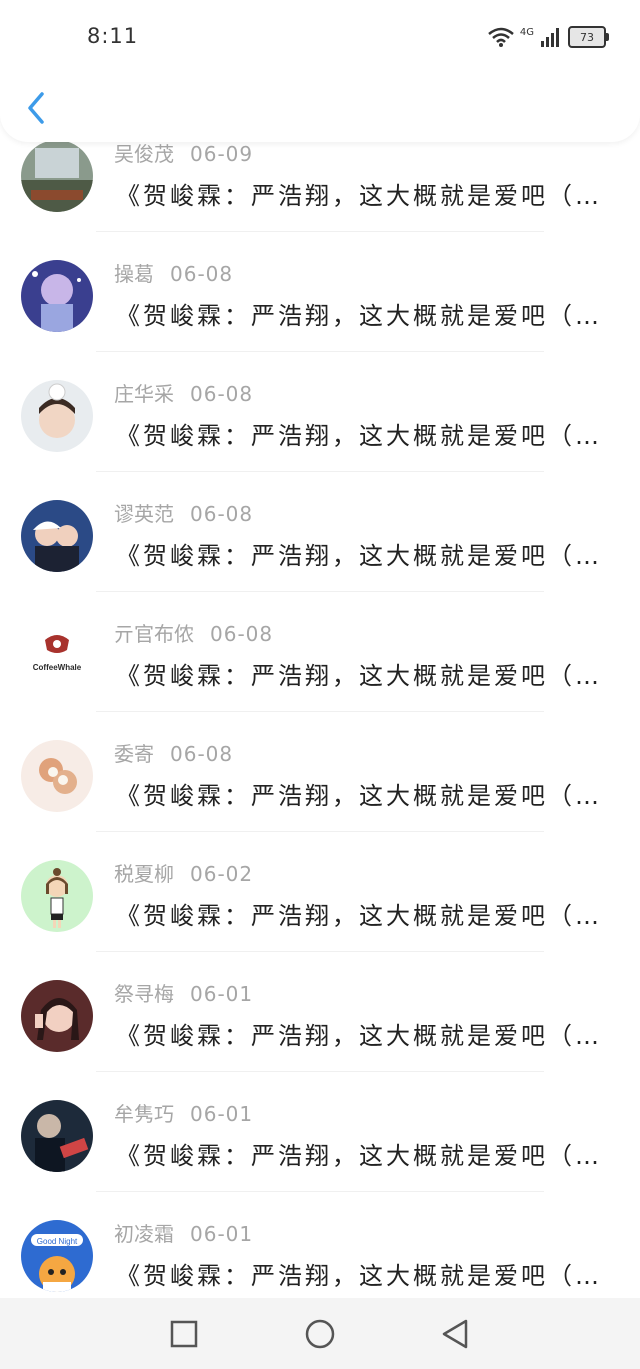 This screenshot has height=1369, width=640. What do you see at coordinates (456, 1334) in the screenshot?
I see `back-icon` at bounding box center [456, 1334].